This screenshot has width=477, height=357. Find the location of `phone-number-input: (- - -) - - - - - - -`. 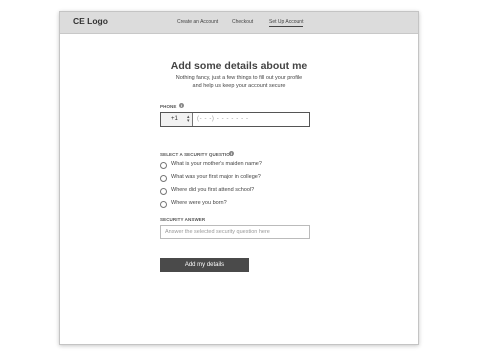

phone-number-input: (- - -) - - - - - - - is located at coordinates (223, 119).